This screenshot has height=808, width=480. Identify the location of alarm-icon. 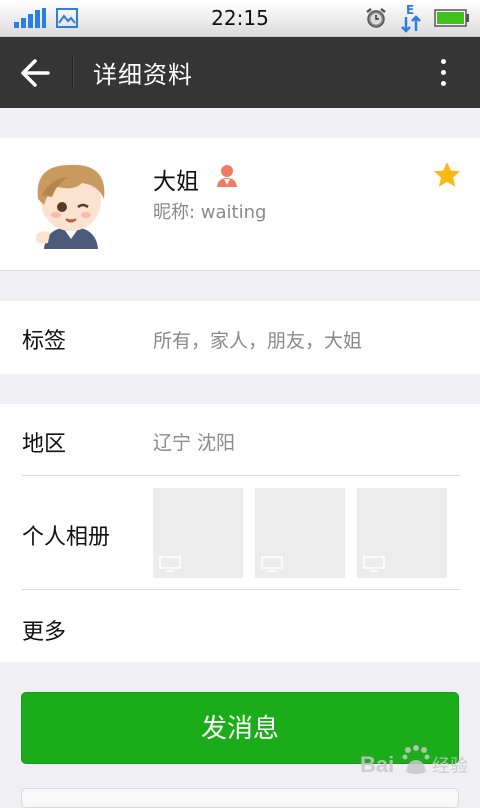
(376, 18).